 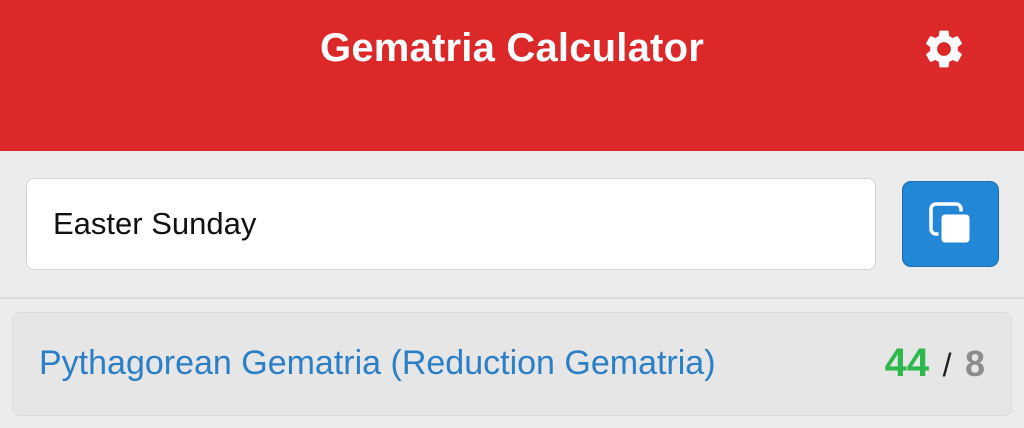 I want to click on copy-button, so click(x=950, y=224).